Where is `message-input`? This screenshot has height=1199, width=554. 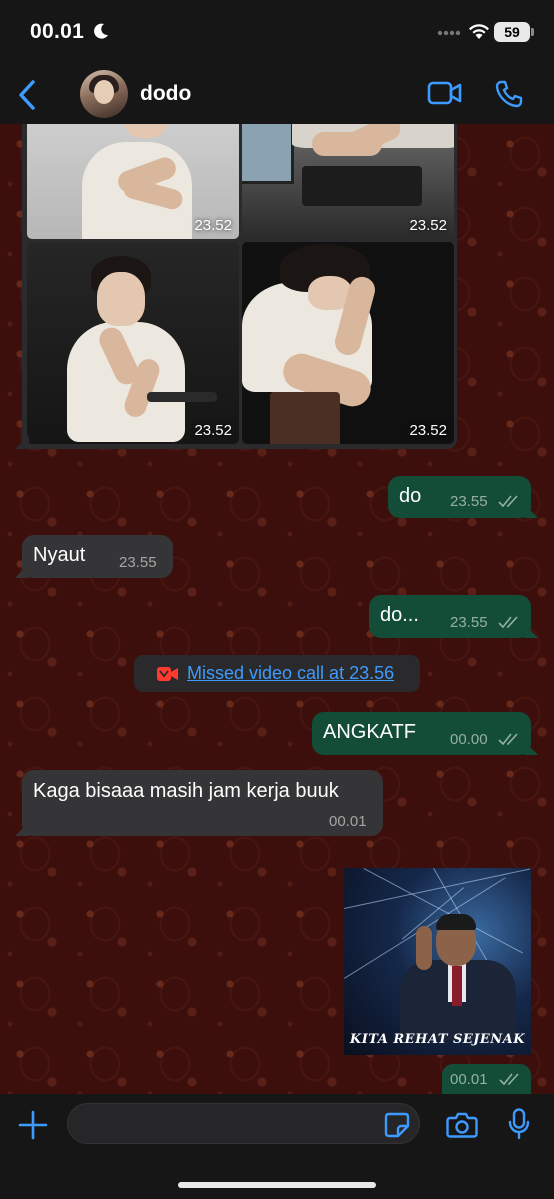 message-input is located at coordinates (243, 1123).